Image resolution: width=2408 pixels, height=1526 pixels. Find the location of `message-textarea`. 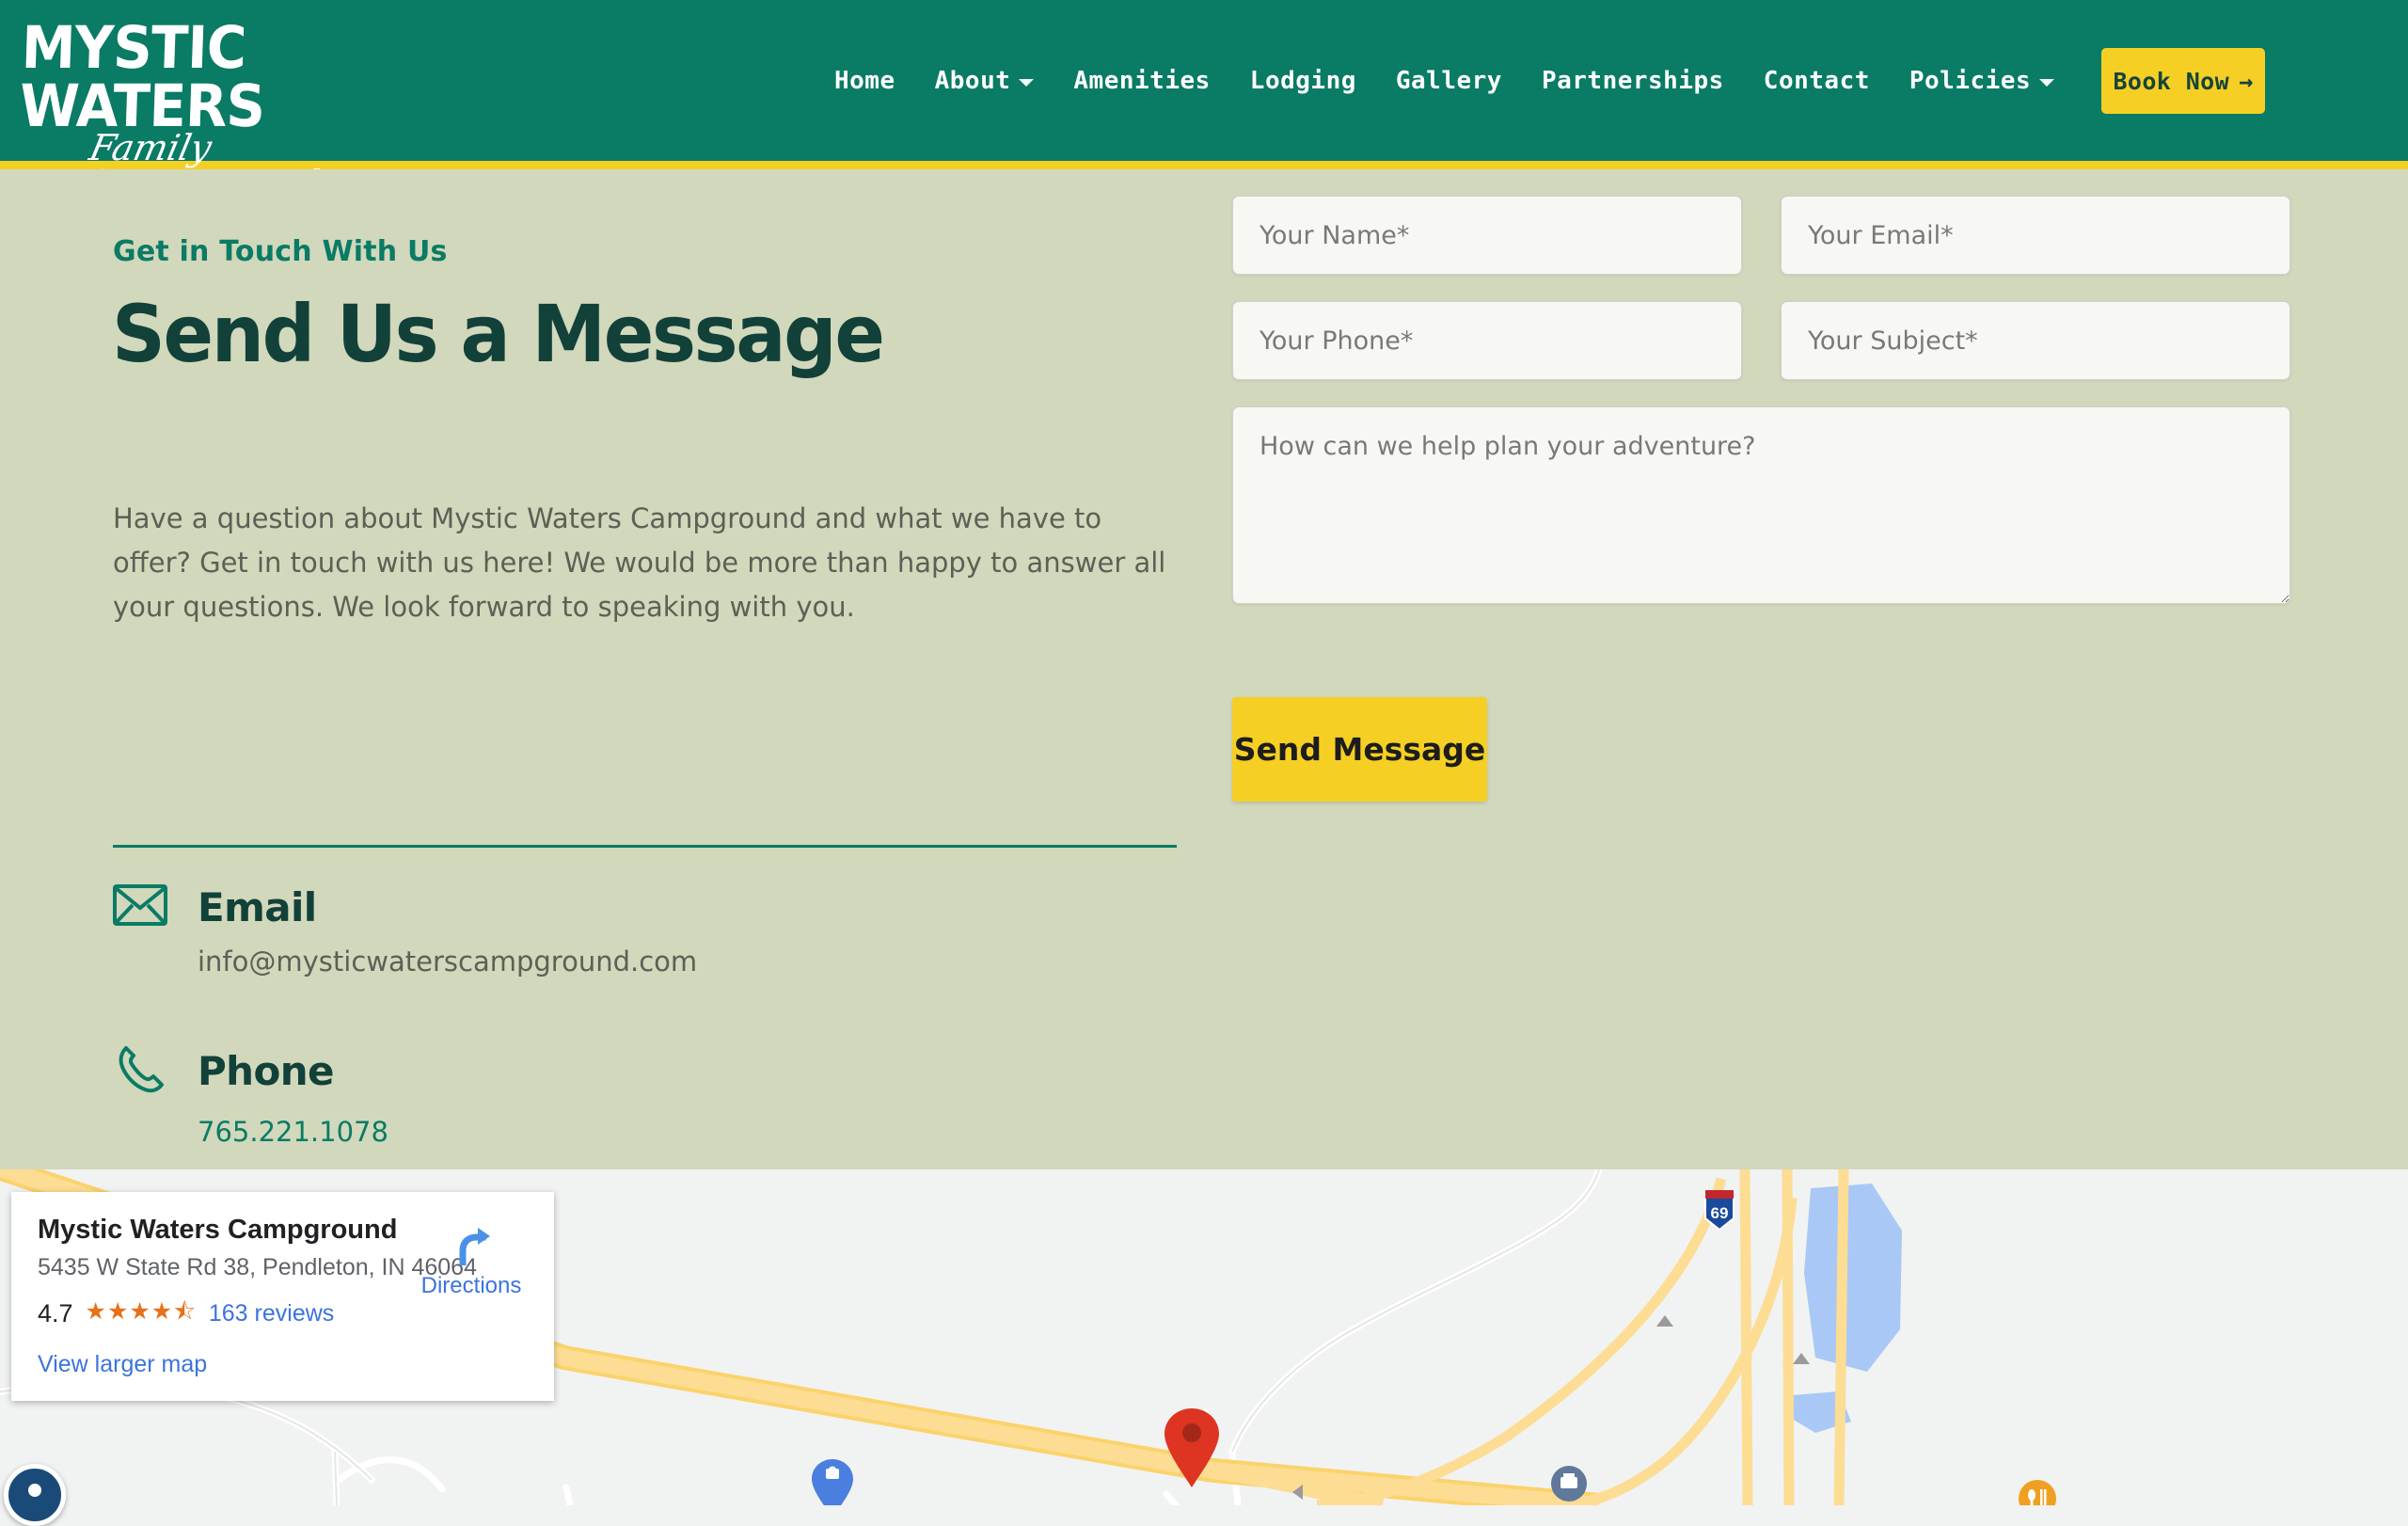

message-textarea is located at coordinates (1761, 505).